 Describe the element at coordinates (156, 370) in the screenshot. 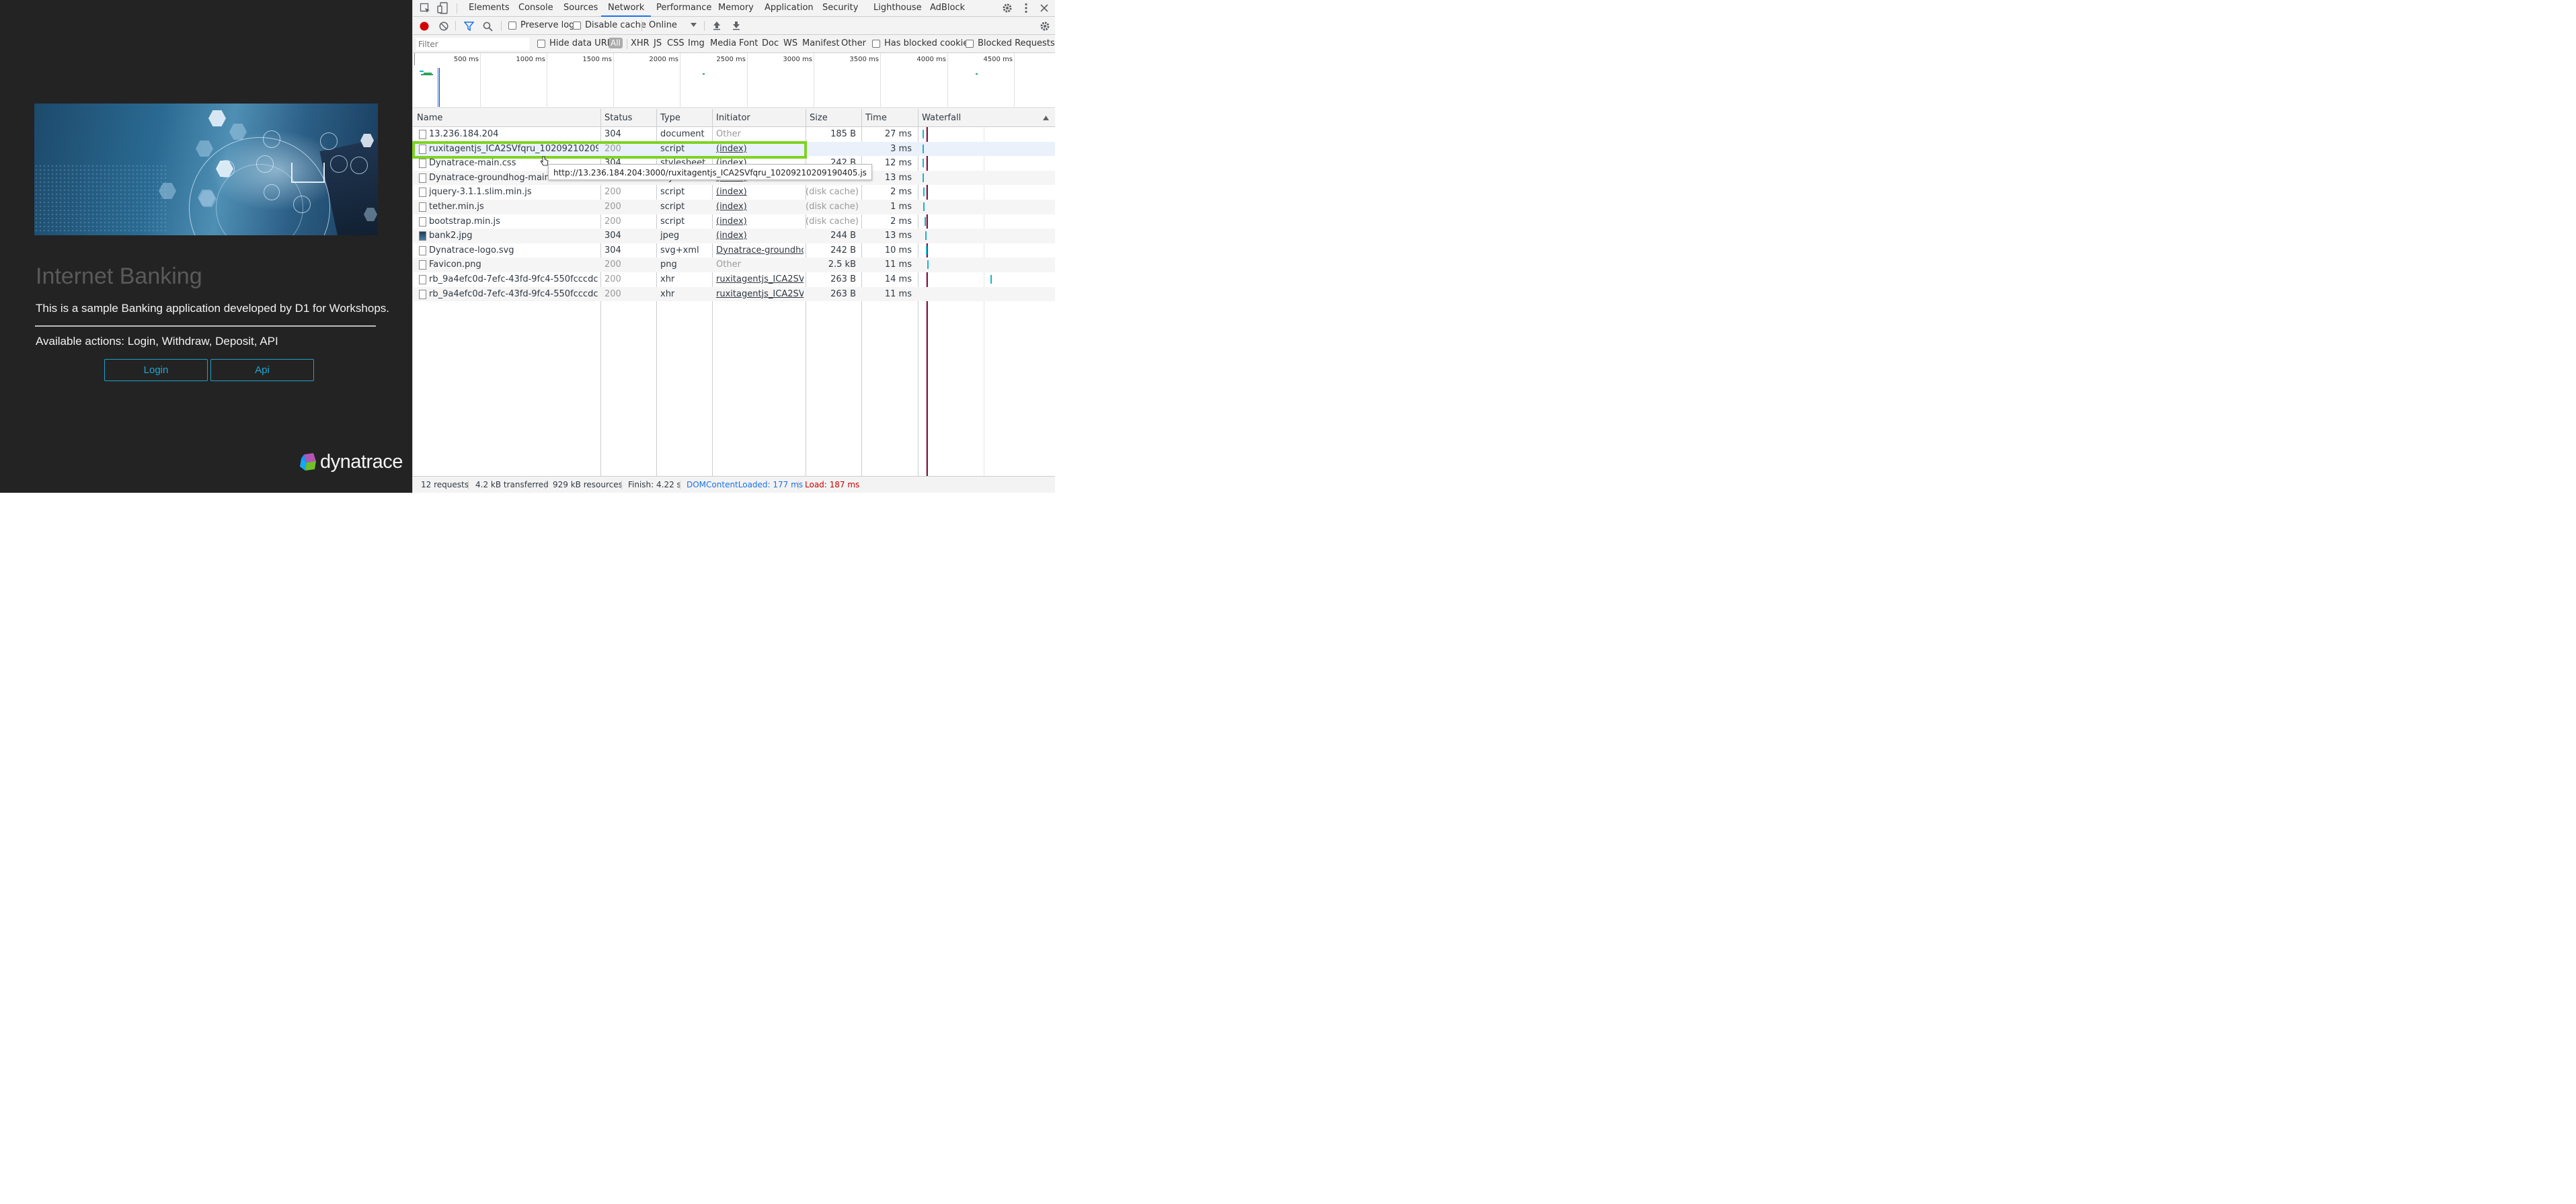

I see `login-button: Login` at that location.